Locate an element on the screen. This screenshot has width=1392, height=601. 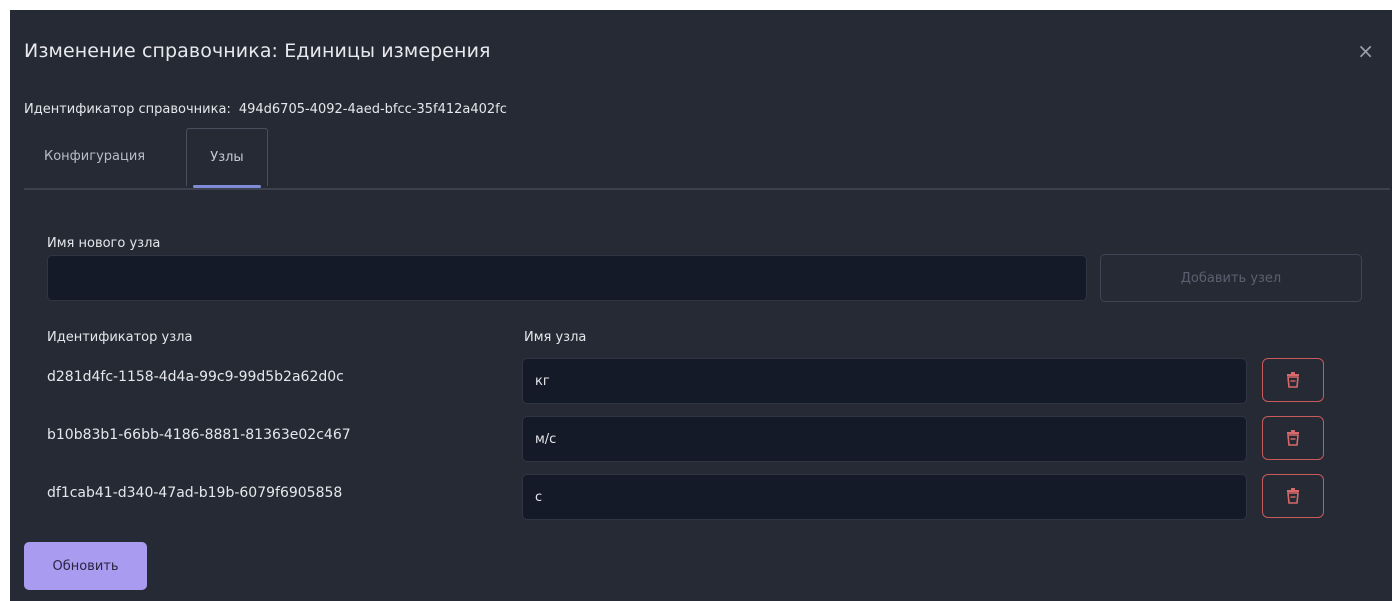
tab-bar: Конфигурация Узлы is located at coordinates (707, 159).